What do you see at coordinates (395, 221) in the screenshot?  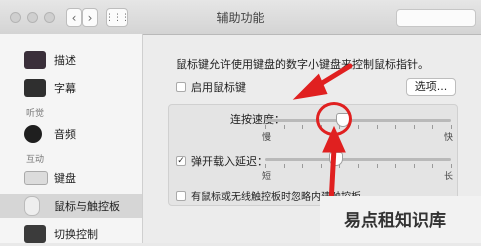 I see `watermark-text: 易点租知识库` at bounding box center [395, 221].